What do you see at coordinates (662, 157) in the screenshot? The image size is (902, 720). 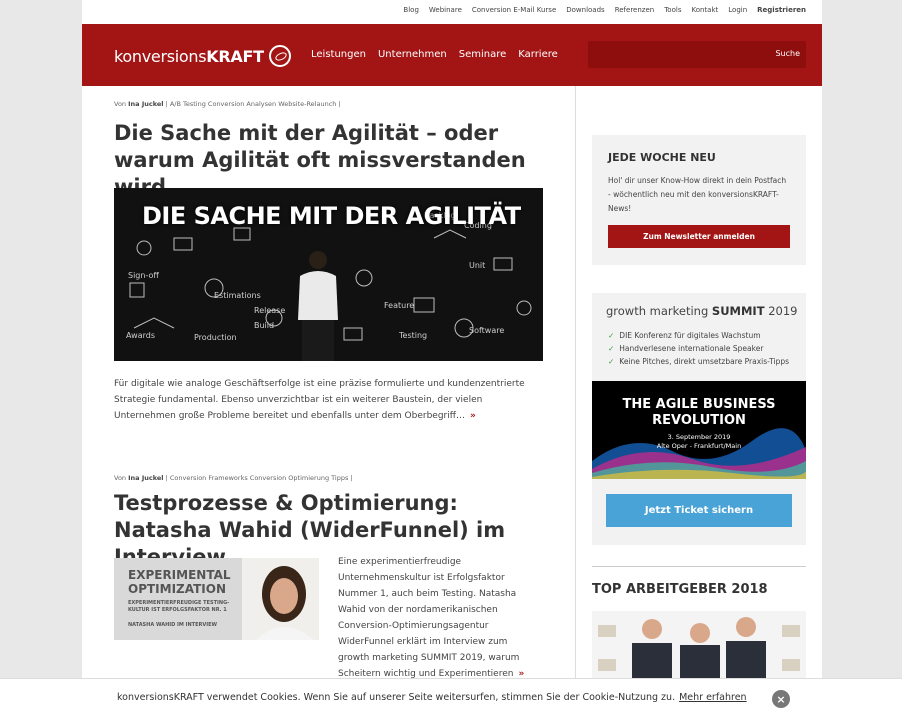 I see `newsletter-heading: JEDE WOCHE NEU` at bounding box center [662, 157].